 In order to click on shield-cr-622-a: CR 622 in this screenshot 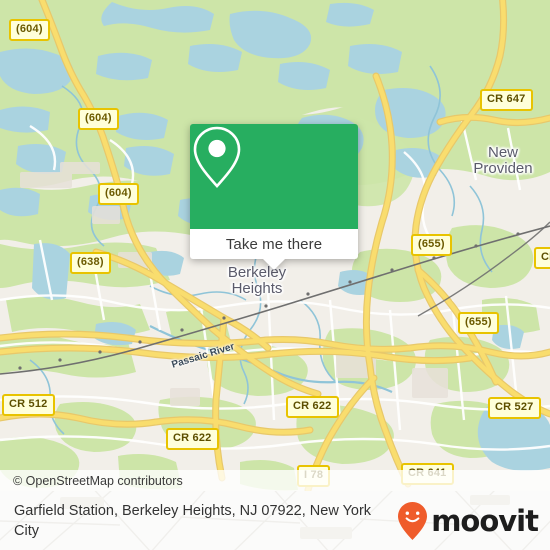, I will do `click(312, 407)`.